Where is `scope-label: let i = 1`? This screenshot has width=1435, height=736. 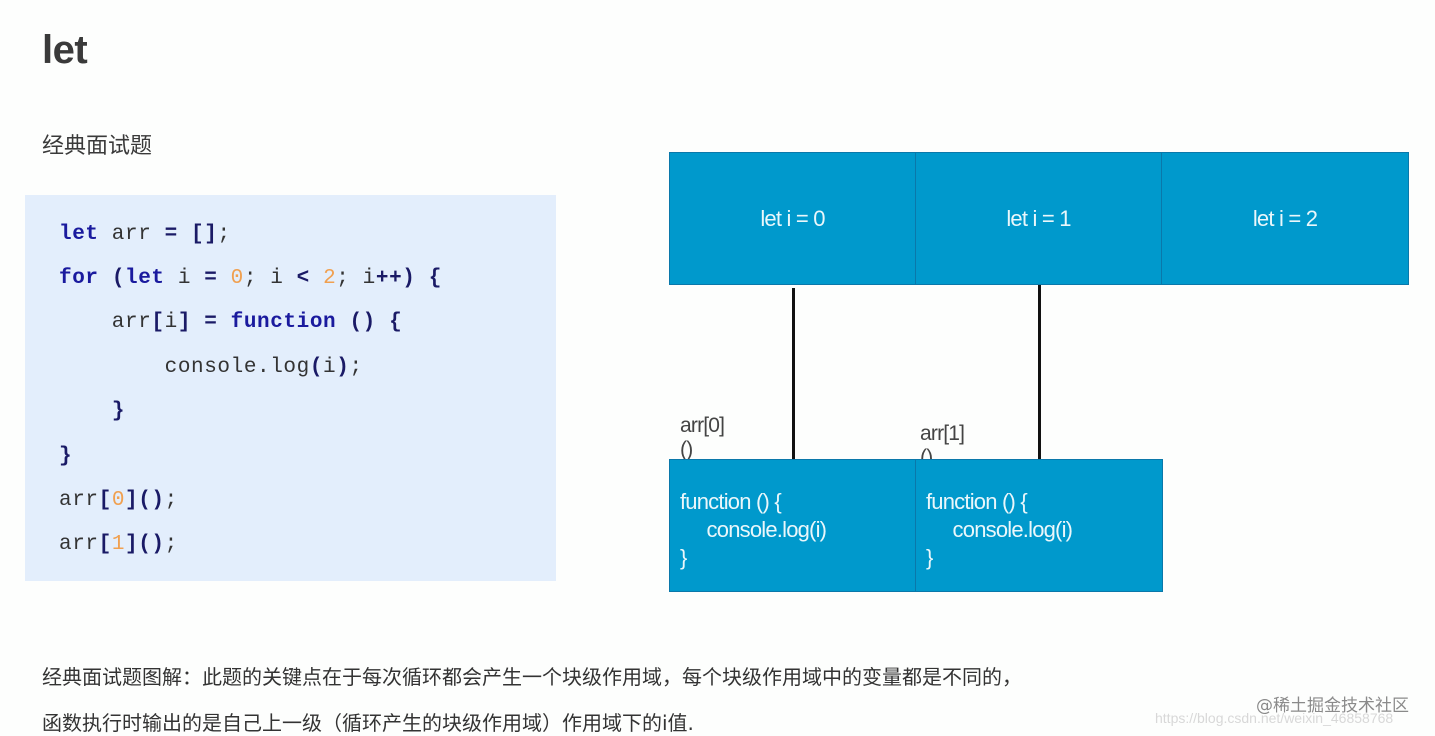
scope-label: let i = 1 is located at coordinates (1038, 218).